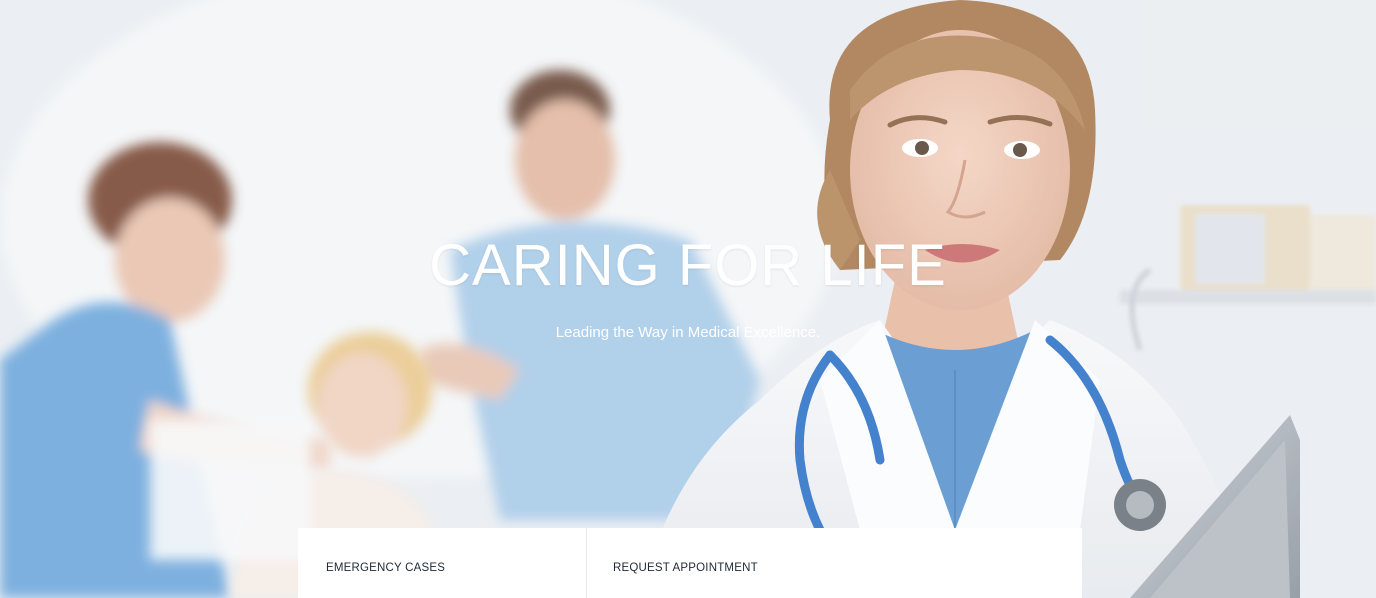 Image resolution: width=1376 pixels, height=598 pixels. I want to click on emergency-cases-panel: EMERGENCY CASES, so click(442, 563).